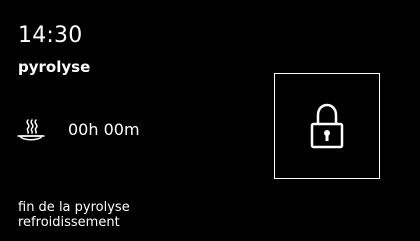 This screenshot has width=420, height=241. I want to click on status-line-1: fin de la pyrolyse, so click(74, 207).